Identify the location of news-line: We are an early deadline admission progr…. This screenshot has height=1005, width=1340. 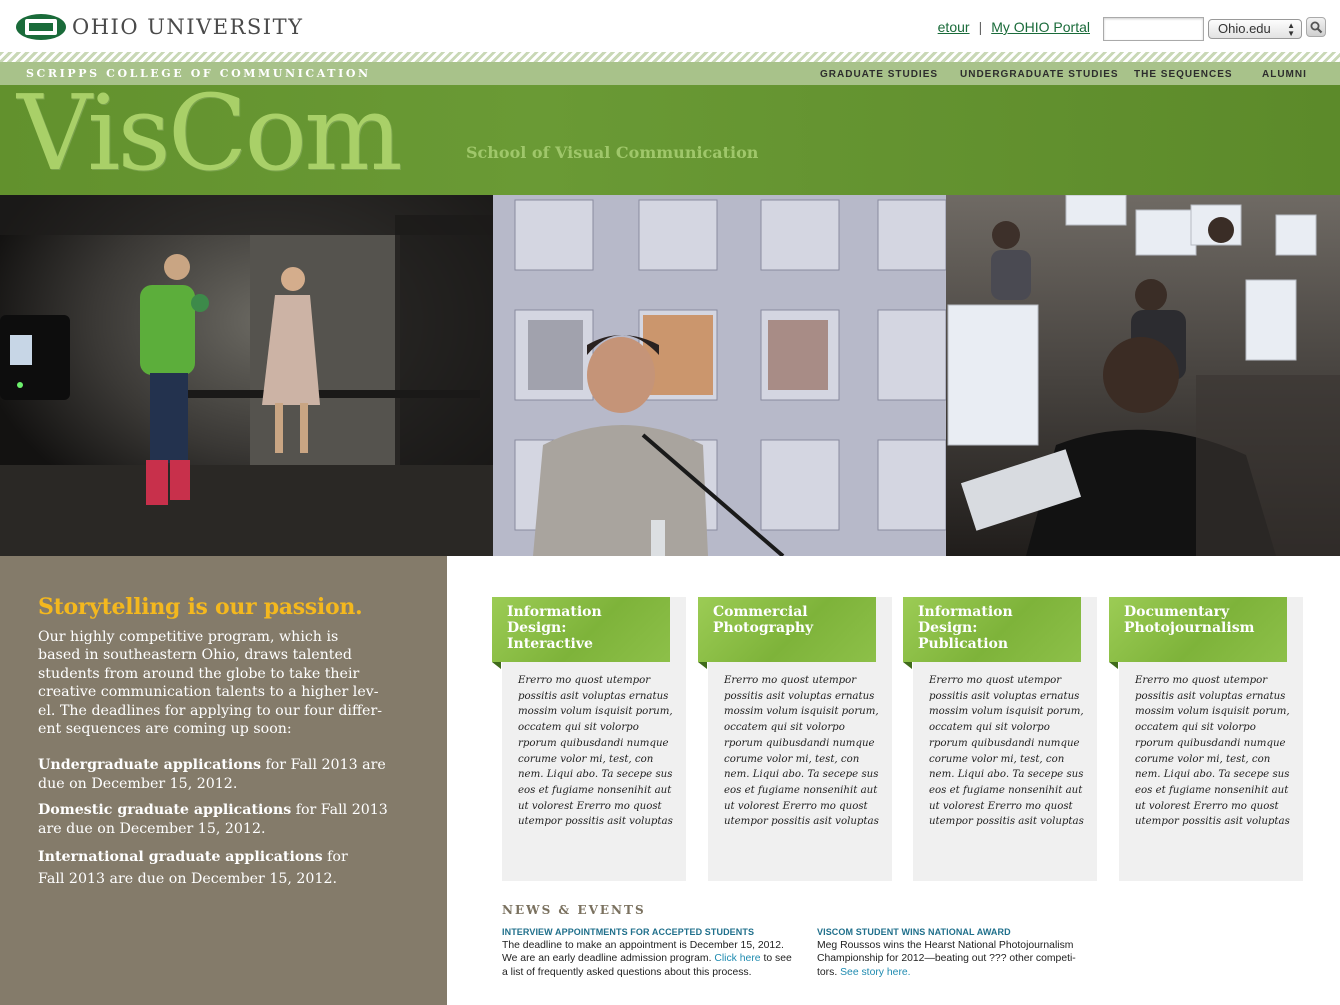
(608, 959).